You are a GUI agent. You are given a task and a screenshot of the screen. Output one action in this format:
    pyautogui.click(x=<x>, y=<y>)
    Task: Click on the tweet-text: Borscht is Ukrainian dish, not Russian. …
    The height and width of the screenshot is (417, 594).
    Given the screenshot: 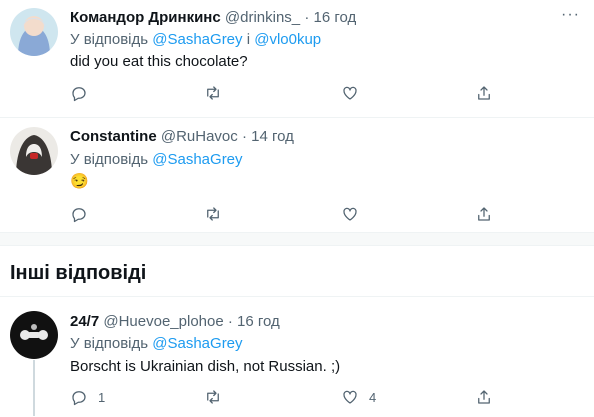 What is the action you would take?
    pyautogui.click(x=205, y=366)
    